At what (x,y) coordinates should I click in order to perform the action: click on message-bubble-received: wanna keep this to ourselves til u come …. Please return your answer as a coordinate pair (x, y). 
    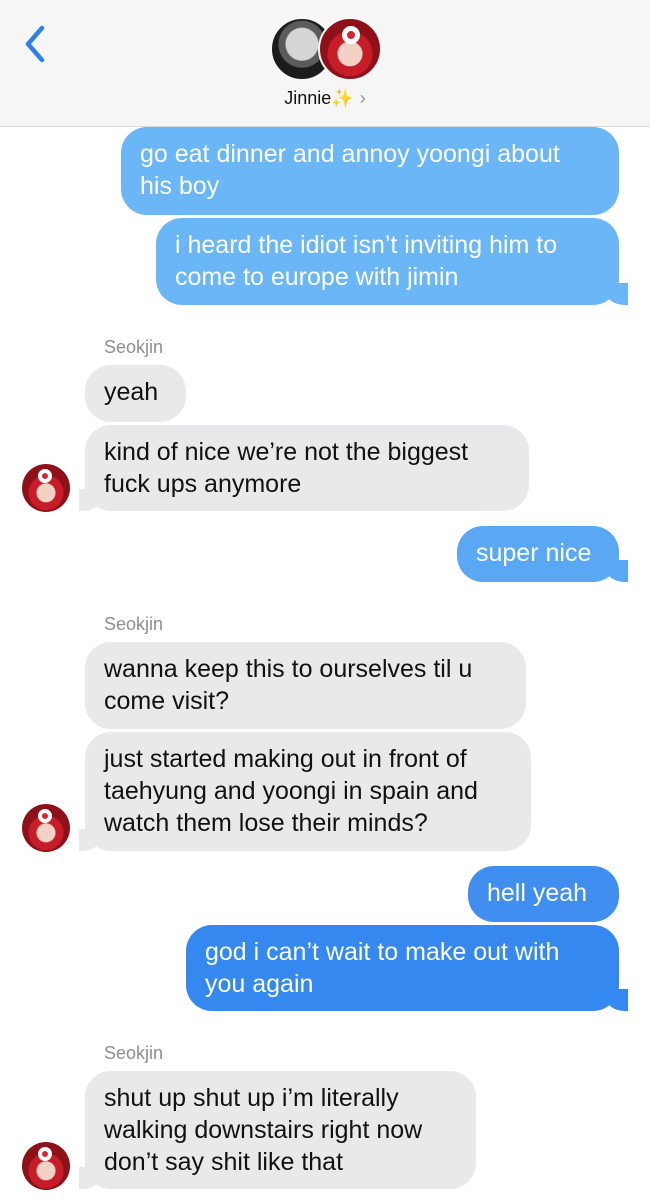
    Looking at the image, I should click on (305, 685).